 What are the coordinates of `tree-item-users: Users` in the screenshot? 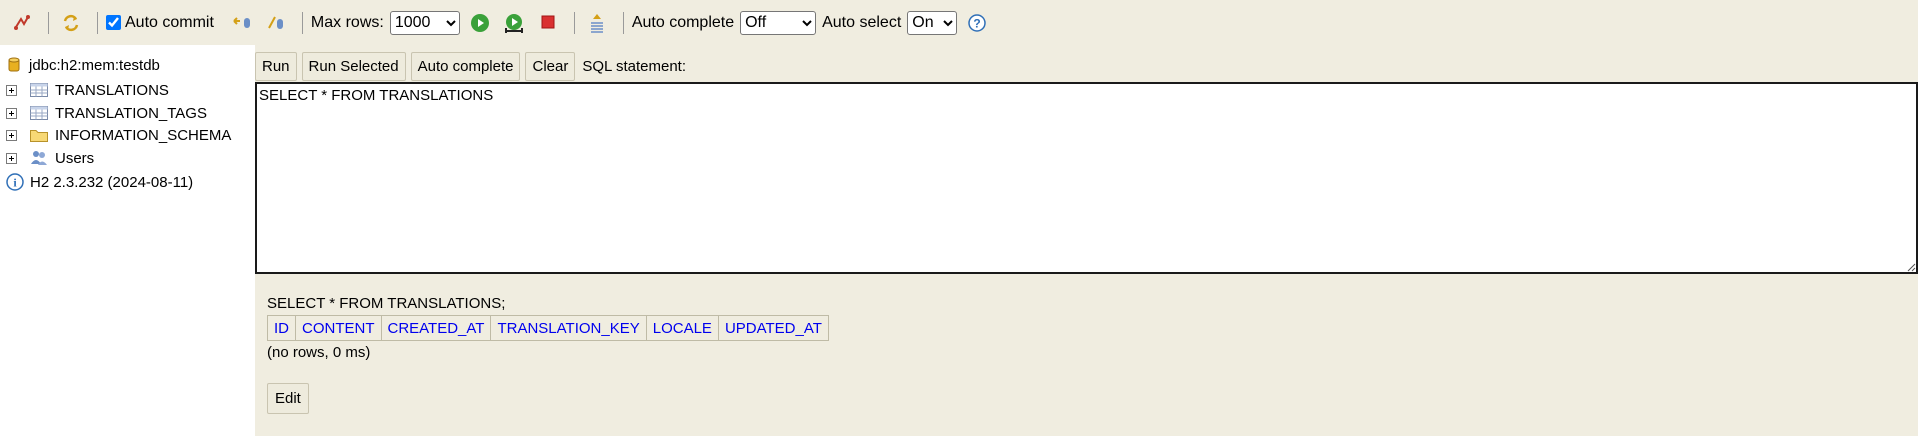 It's located at (50, 158).